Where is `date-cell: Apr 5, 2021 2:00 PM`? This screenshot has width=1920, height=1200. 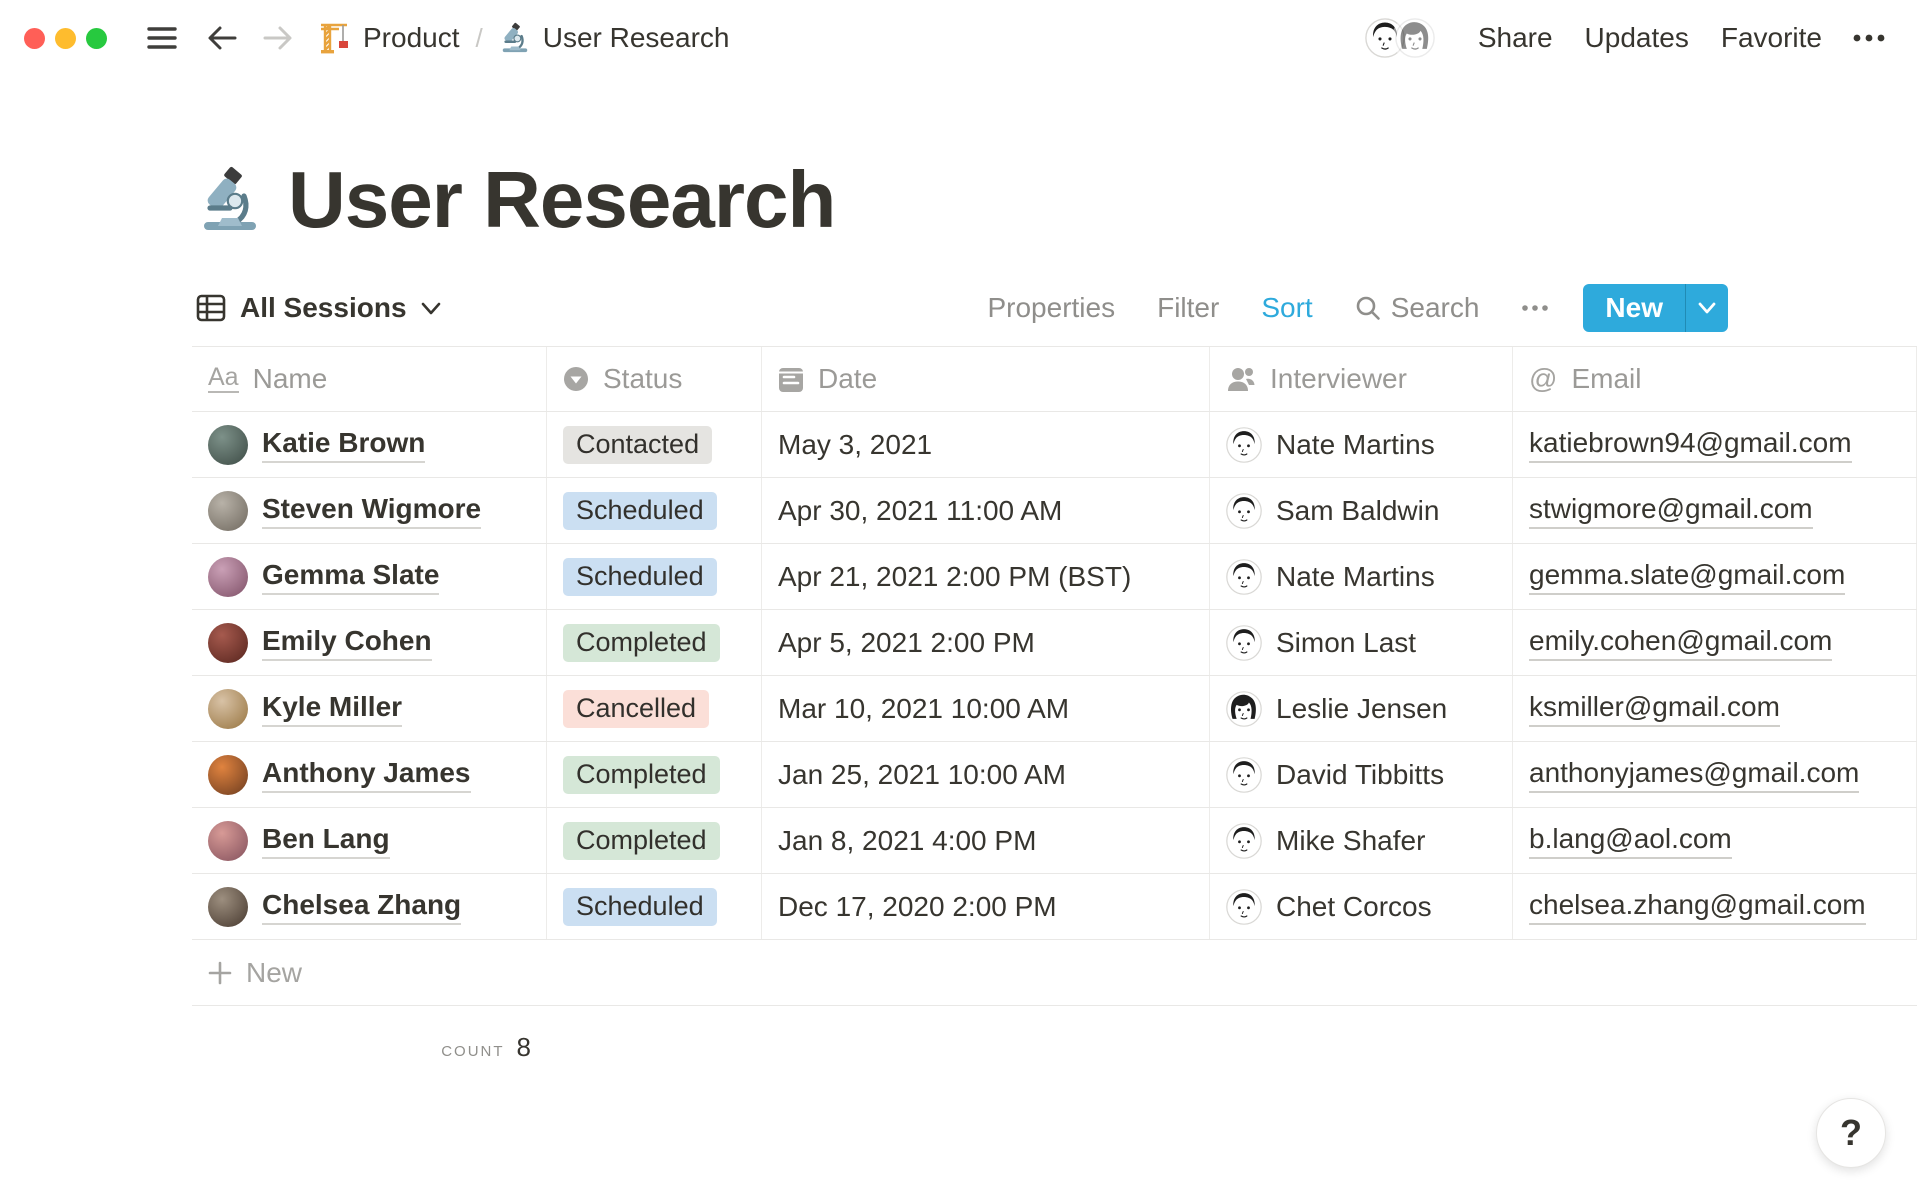
date-cell: Apr 5, 2021 2:00 PM is located at coordinates (986, 642).